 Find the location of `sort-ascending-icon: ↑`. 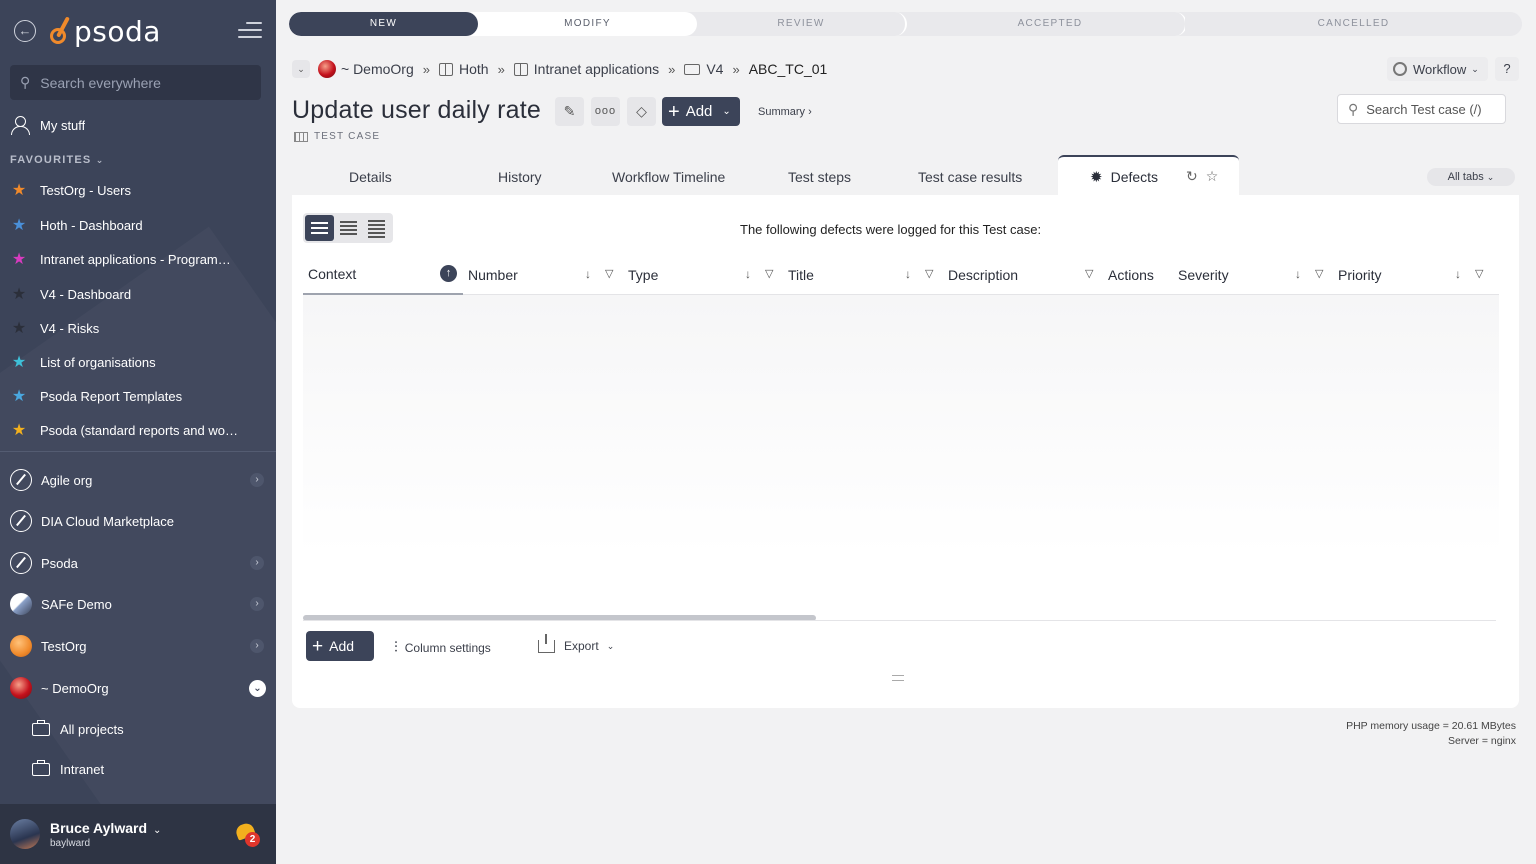

sort-ascending-icon: ↑ is located at coordinates (448, 273).